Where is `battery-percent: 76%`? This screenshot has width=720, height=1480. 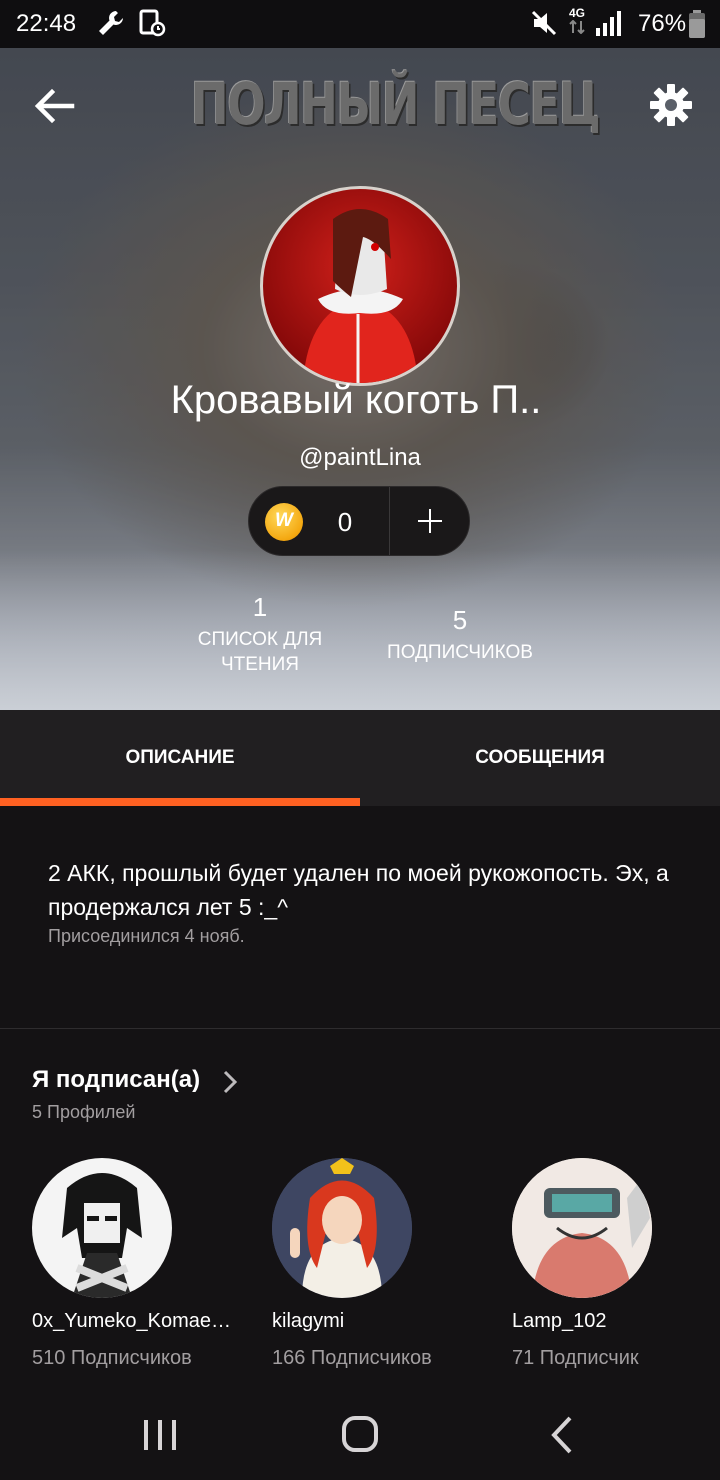
battery-percent: 76% is located at coordinates (662, 23).